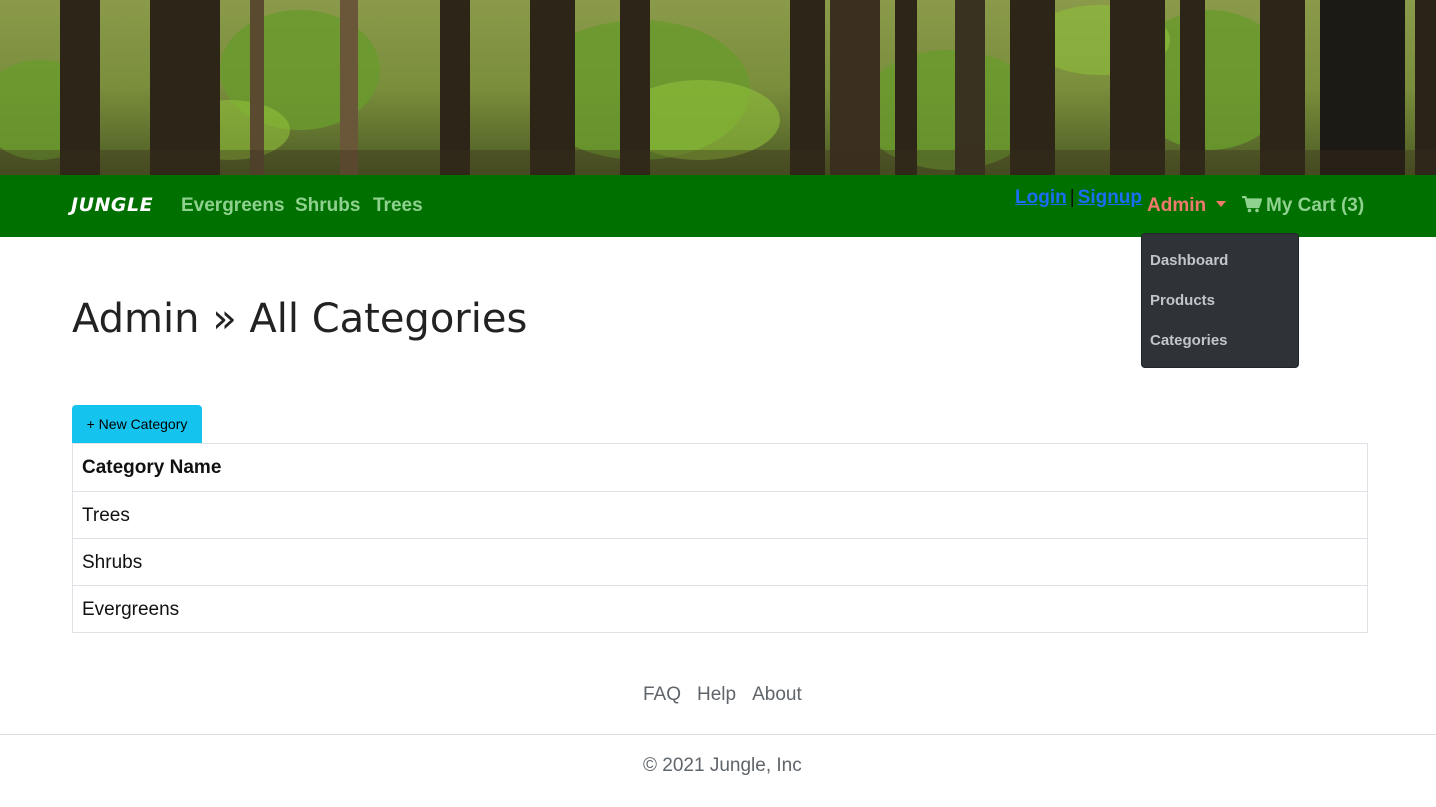 This screenshot has width=1436, height=807. Describe the element at coordinates (233, 206) in the screenshot. I see `nav-link-evergreens: Evergreens` at that location.